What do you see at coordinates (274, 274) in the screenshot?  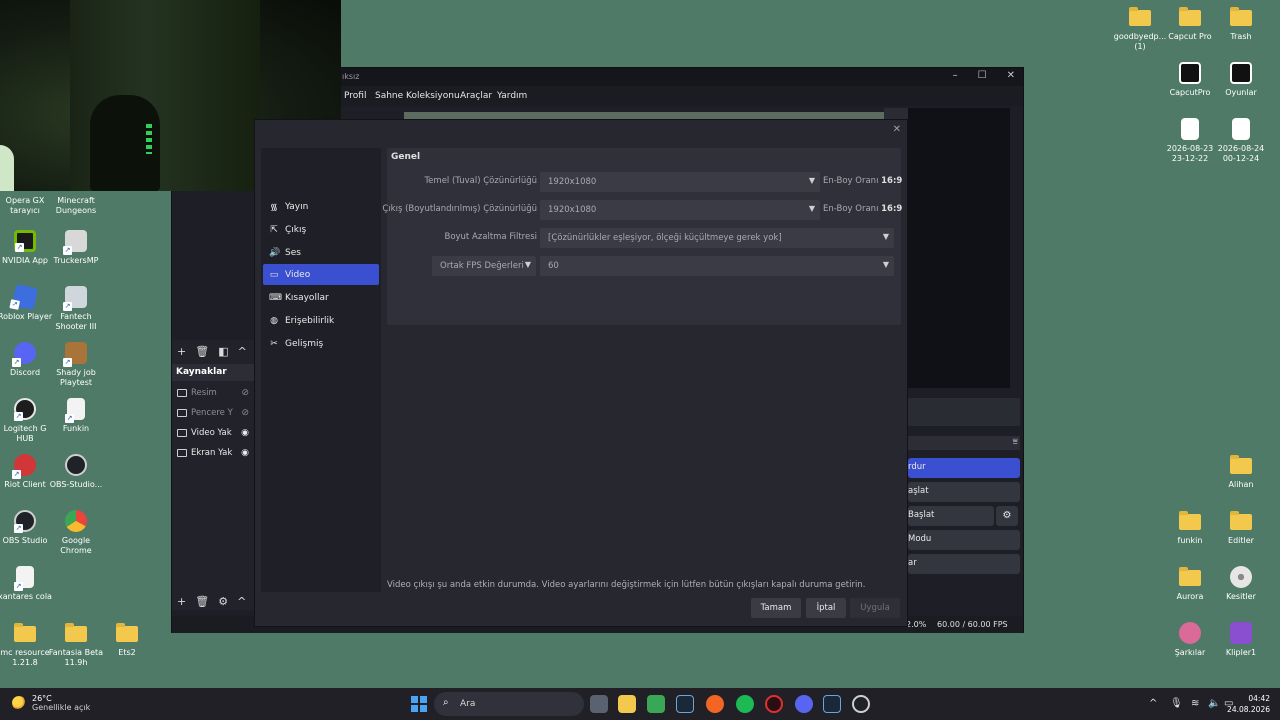 I see `monitor-icon: ▭` at bounding box center [274, 274].